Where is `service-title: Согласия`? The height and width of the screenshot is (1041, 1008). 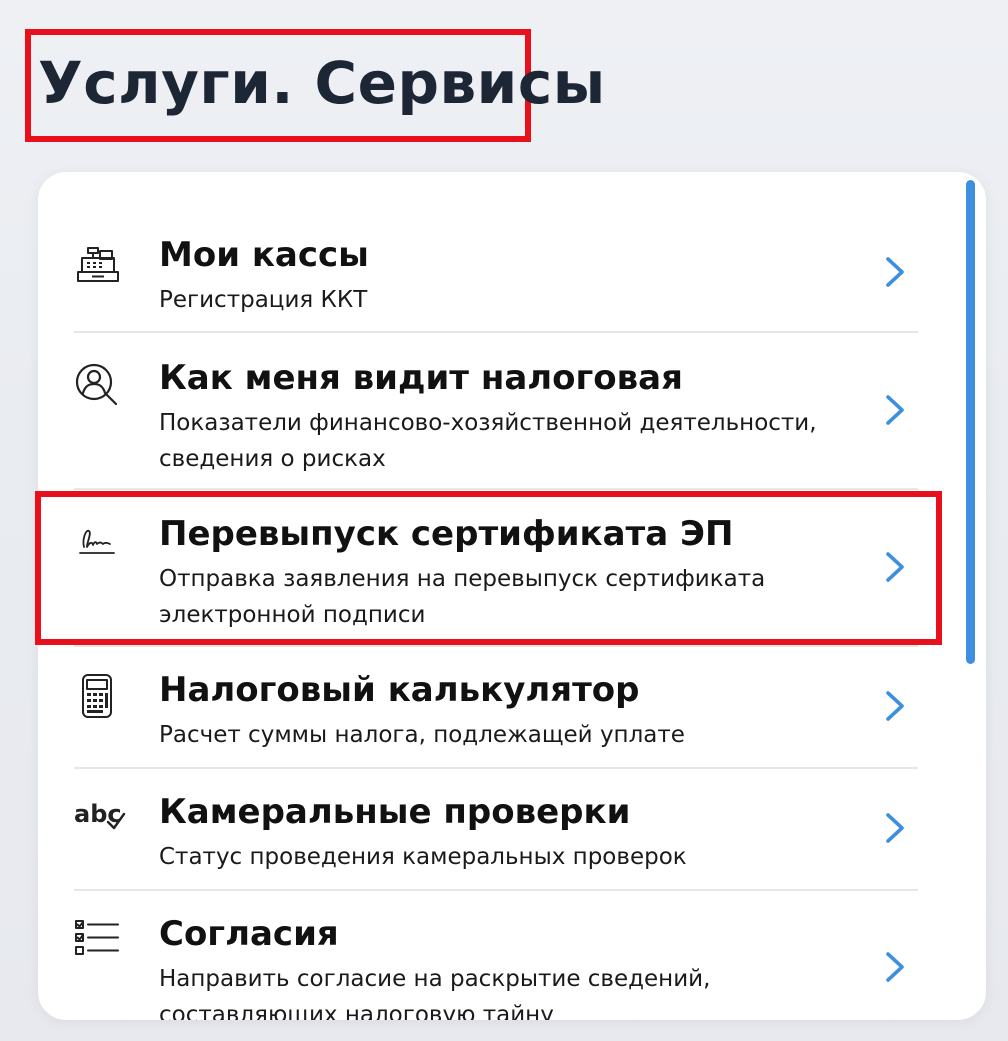
service-title: Согласия is located at coordinates (249, 934).